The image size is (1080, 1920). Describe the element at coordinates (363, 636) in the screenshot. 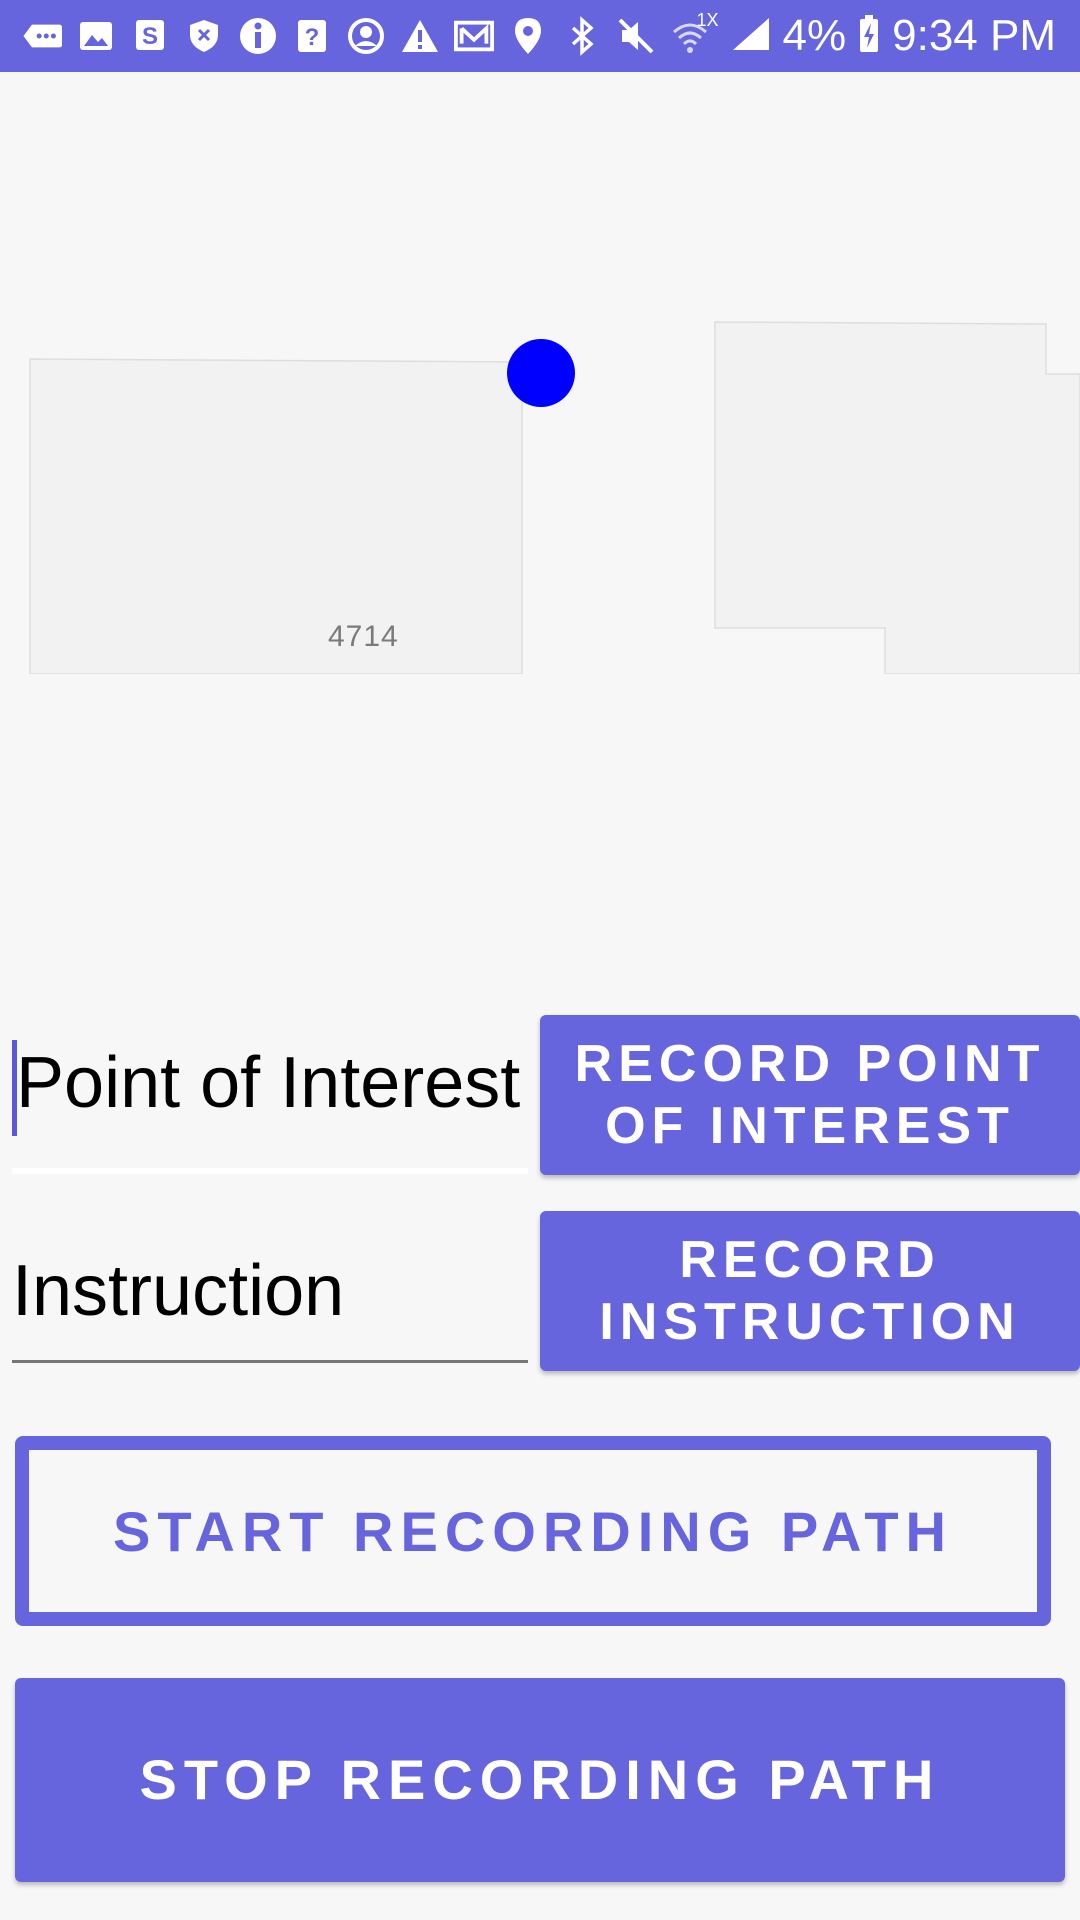

I see `building-number-label: 4714` at that location.